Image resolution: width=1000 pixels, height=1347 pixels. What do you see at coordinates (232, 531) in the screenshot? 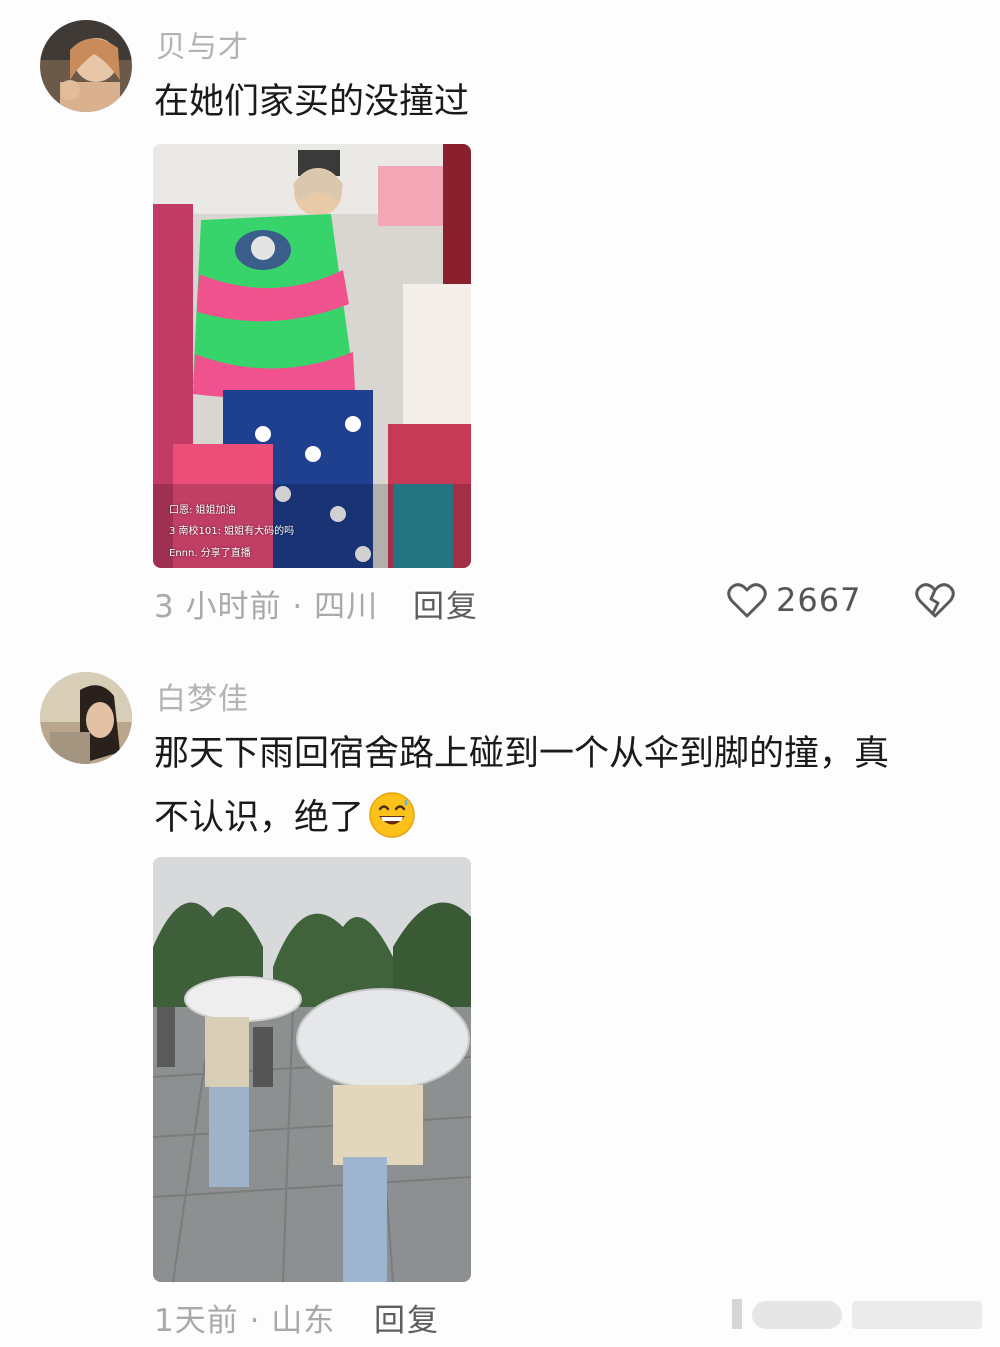
I see `live-chat-line: 3 南校101: 姐姐有大码的吗` at bounding box center [232, 531].